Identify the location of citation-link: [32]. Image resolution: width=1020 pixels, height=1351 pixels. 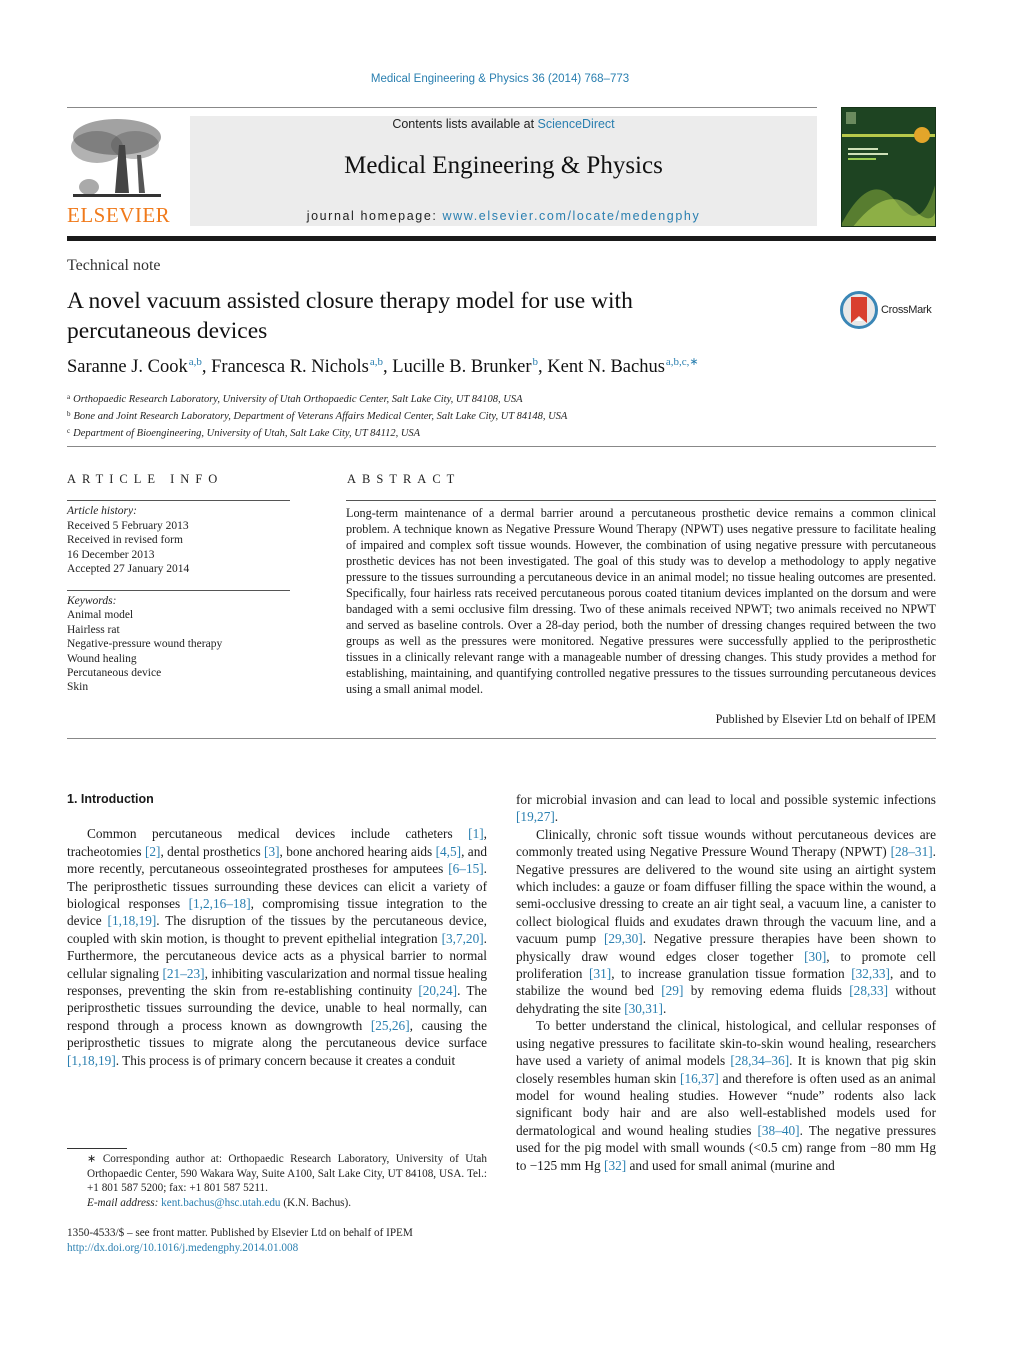
(615, 1165).